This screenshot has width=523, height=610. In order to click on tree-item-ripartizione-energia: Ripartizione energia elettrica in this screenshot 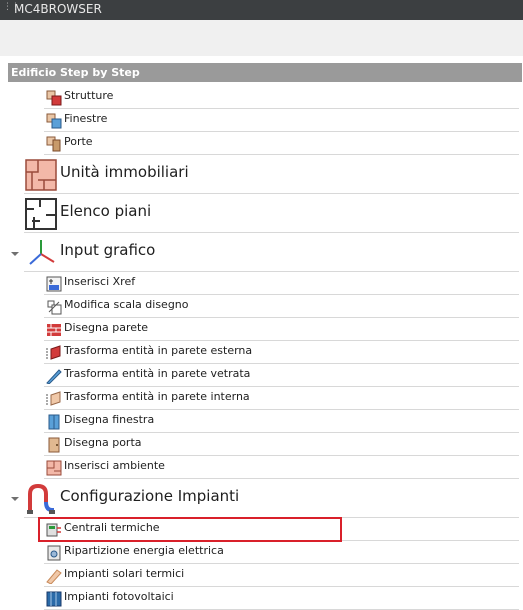, I will do `click(281, 552)`.